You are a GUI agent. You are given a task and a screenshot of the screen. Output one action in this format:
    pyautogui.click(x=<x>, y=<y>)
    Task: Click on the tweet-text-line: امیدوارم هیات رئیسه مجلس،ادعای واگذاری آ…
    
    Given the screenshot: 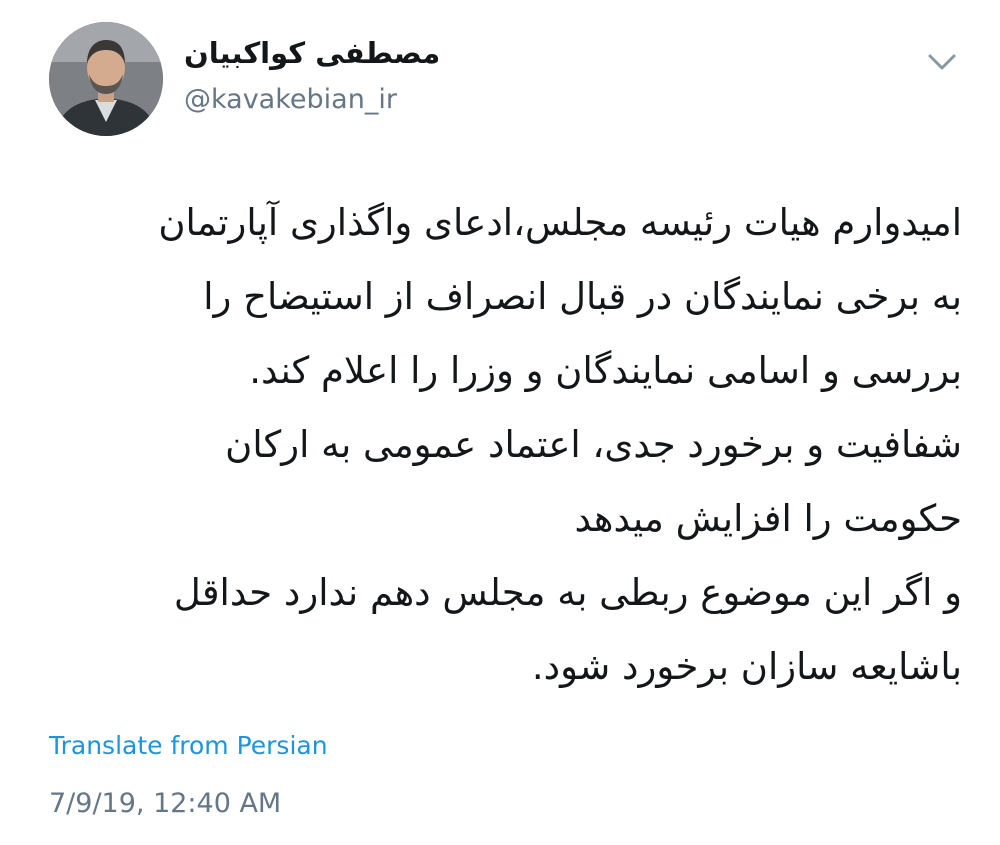 What is the action you would take?
    pyautogui.click(x=560, y=222)
    